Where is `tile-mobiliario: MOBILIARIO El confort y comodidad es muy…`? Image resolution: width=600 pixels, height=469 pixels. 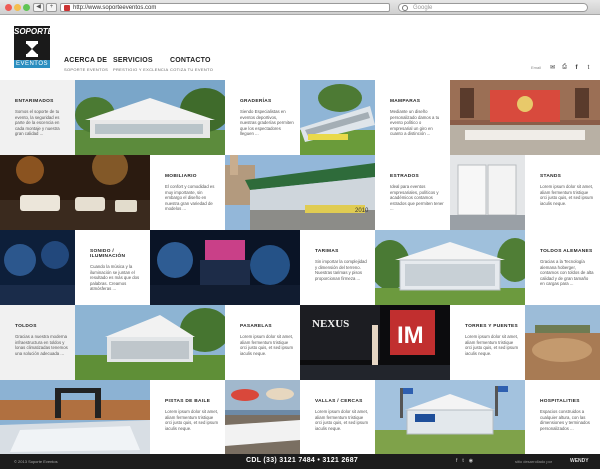
tile-mobiliario: MOBILIARIO El confort y comodidad es muy… is located at coordinates (187, 192).